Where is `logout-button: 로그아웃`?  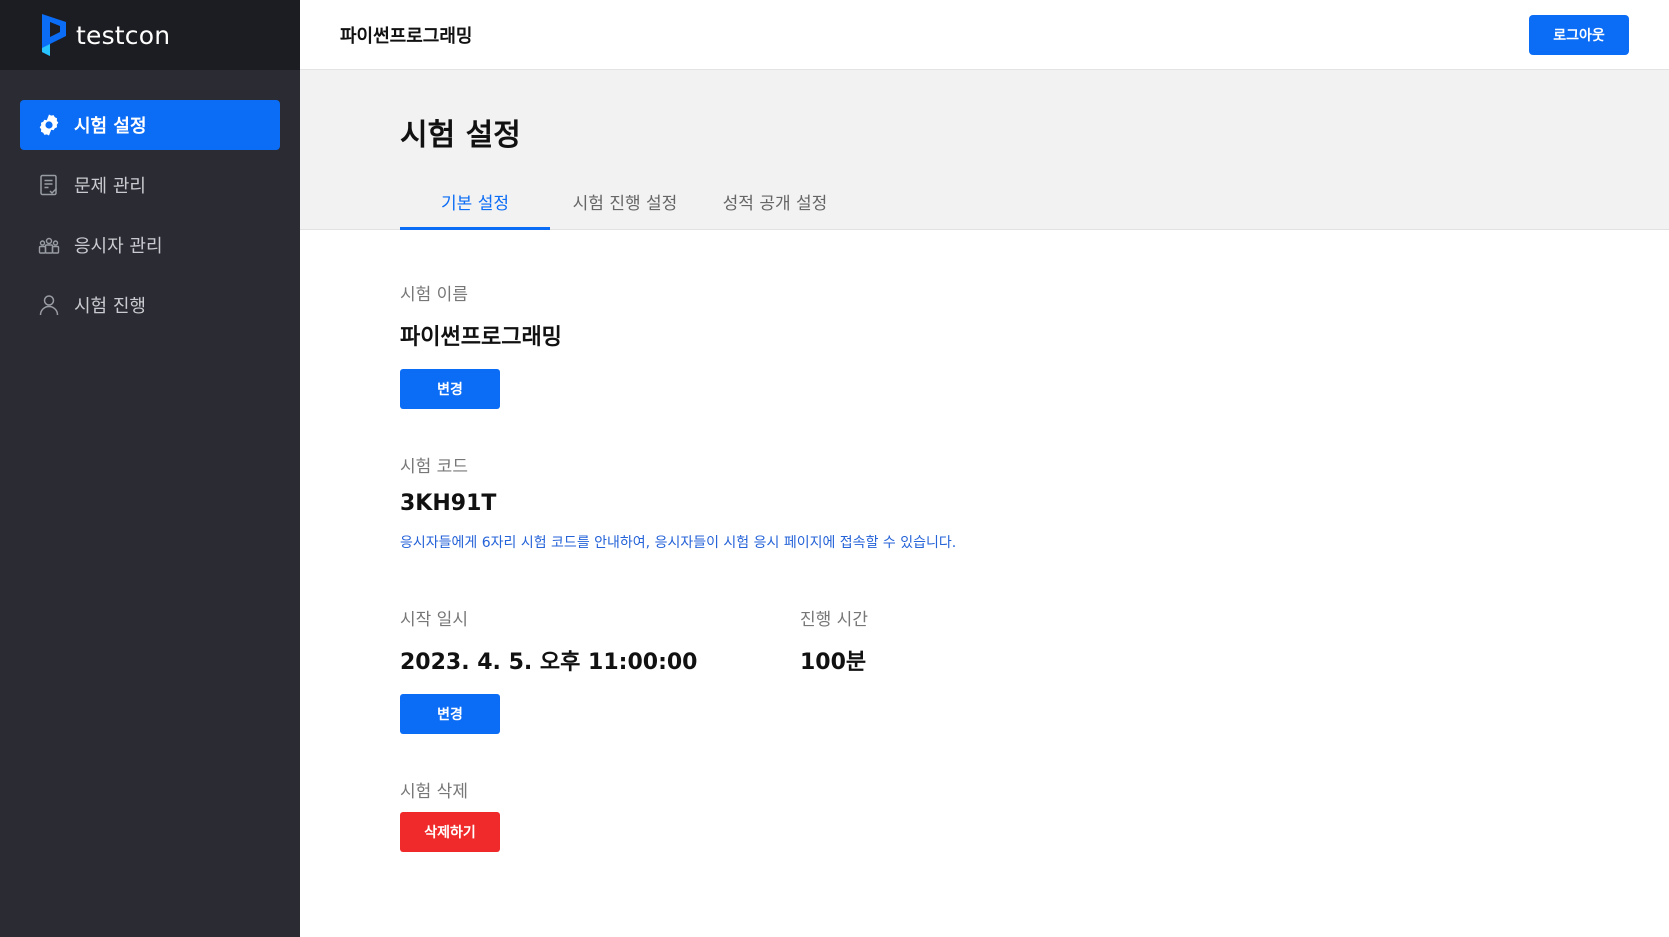 logout-button: 로그아웃 is located at coordinates (1579, 35).